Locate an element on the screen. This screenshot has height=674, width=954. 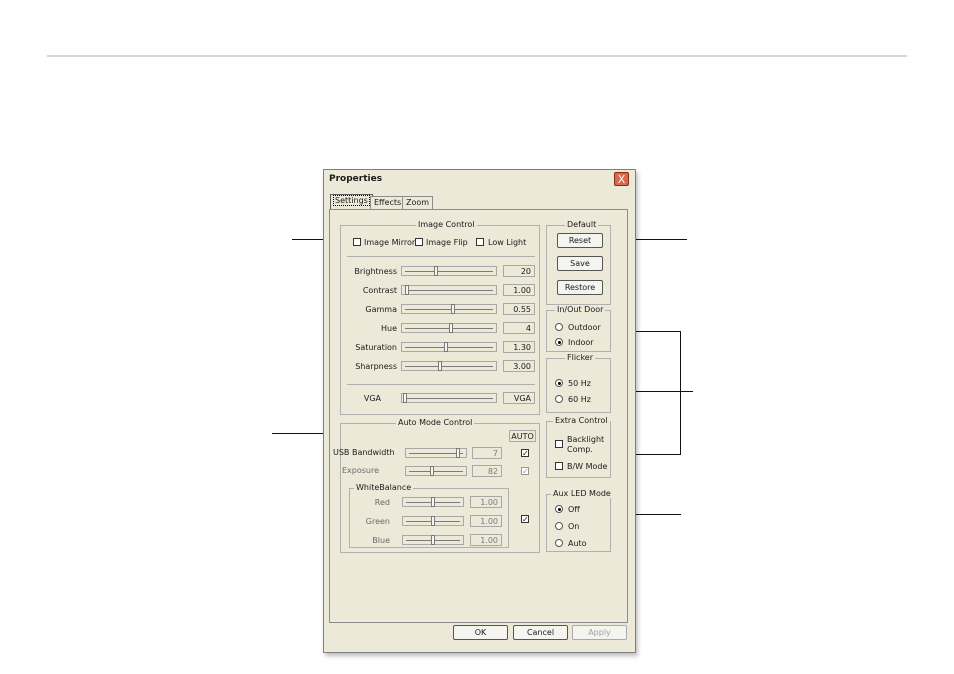
tab-zoom: Zoom is located at coordinates (418, 203).